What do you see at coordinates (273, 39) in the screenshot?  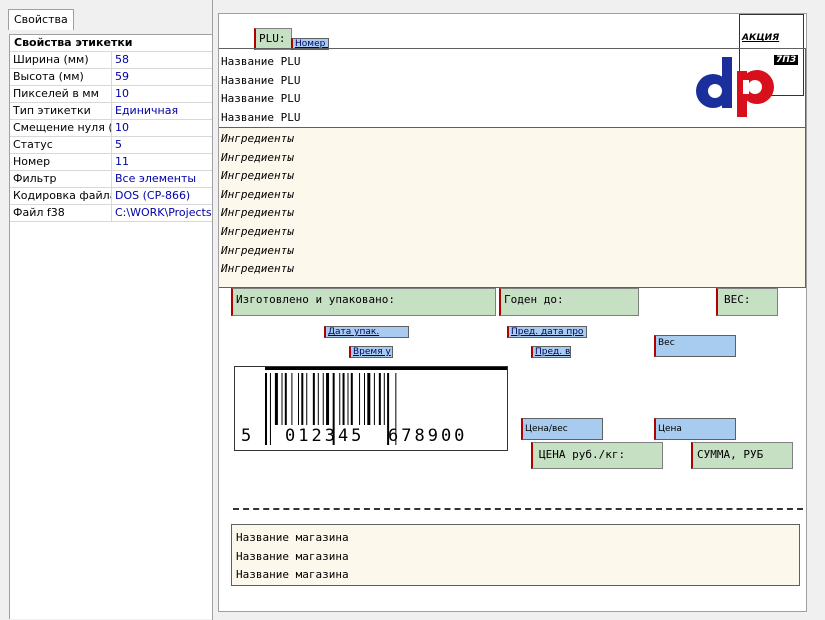 I see `plu-caption-field: PLU:` at bounding box center [273, 39].